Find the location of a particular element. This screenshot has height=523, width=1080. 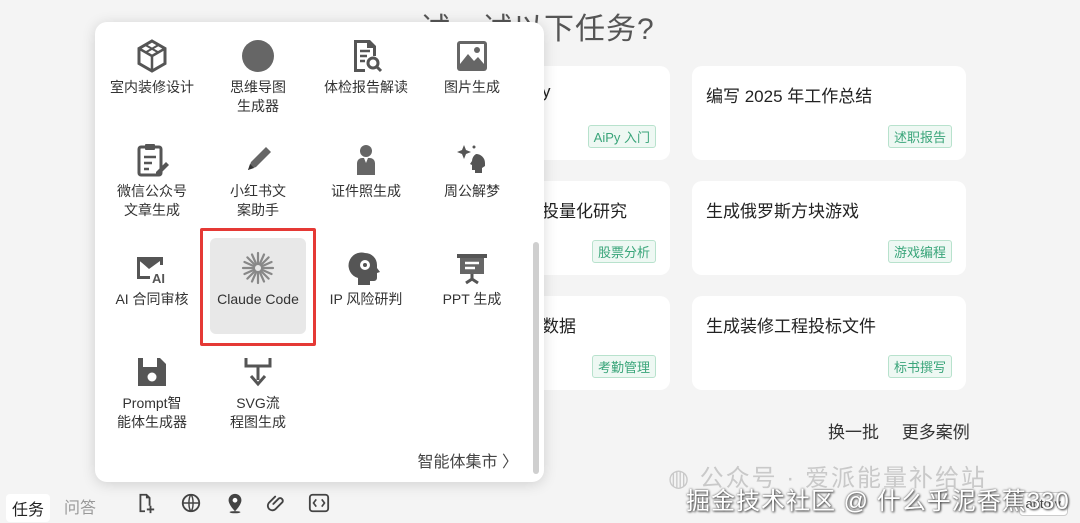

card-links: 换一批 更多案例 is located at coordinates (908, 430).